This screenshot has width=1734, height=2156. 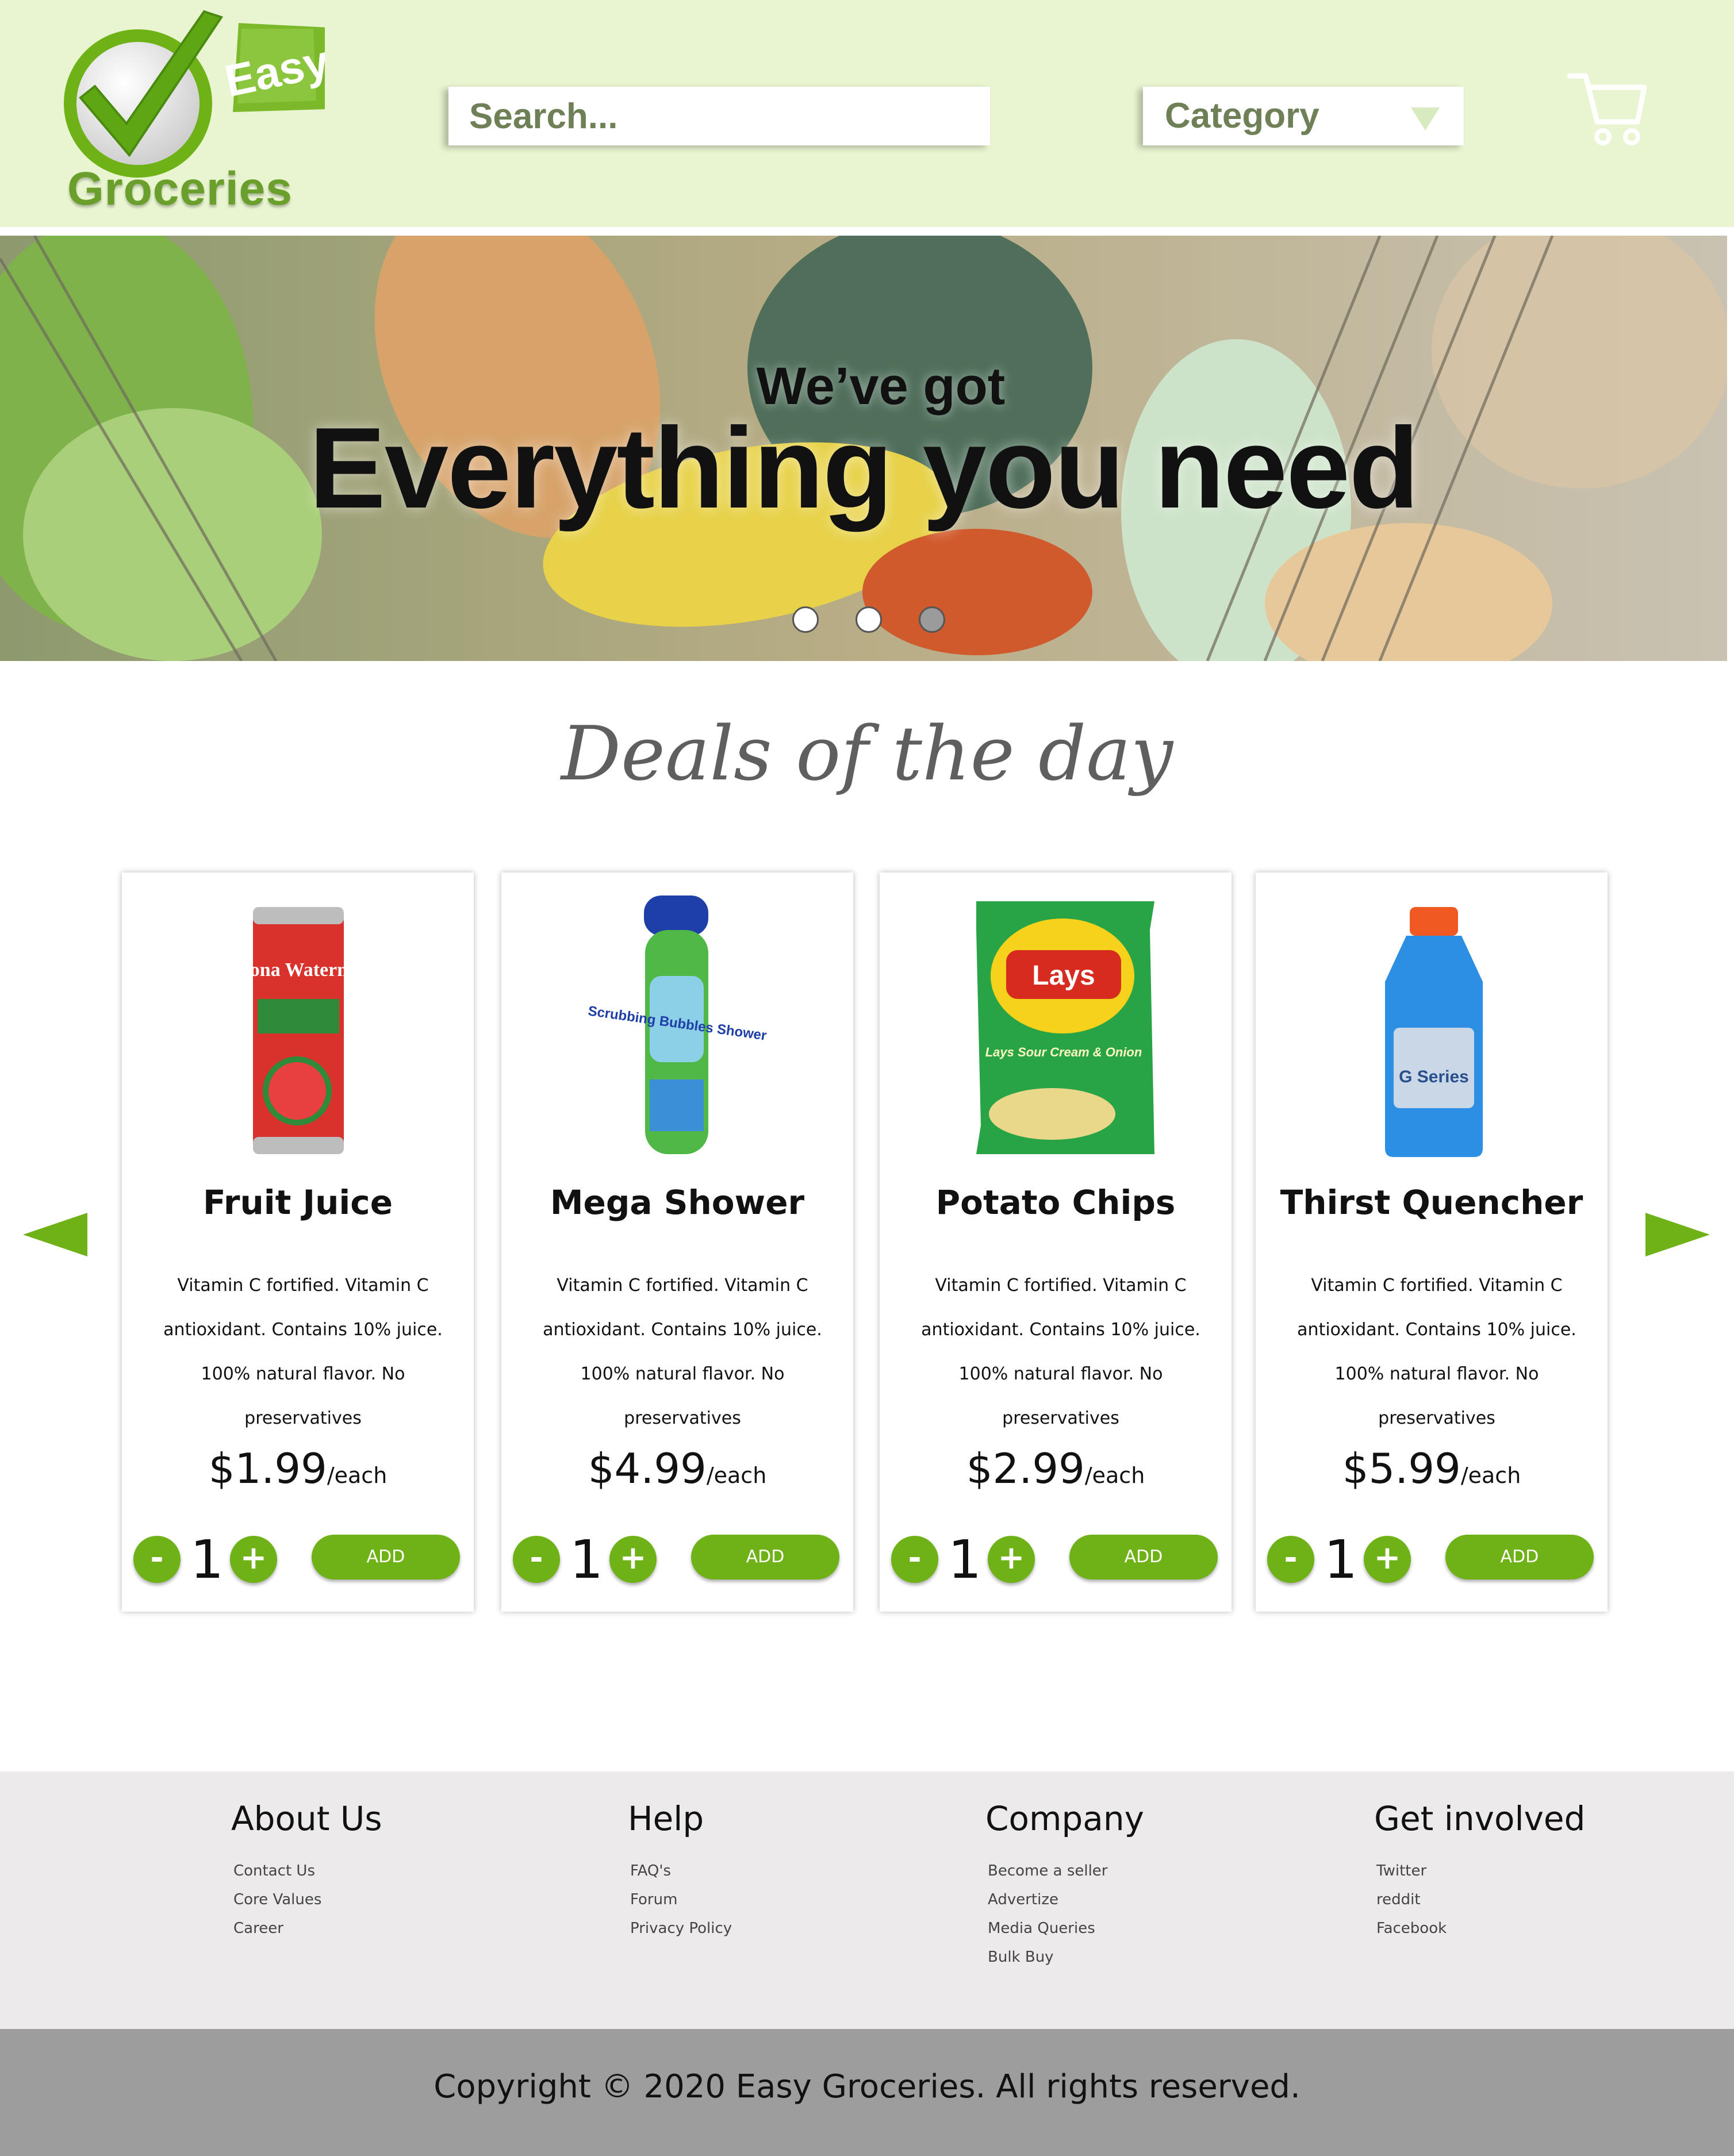 I want to click on deals-title: Deals of the day, so click(x=867, y=753).